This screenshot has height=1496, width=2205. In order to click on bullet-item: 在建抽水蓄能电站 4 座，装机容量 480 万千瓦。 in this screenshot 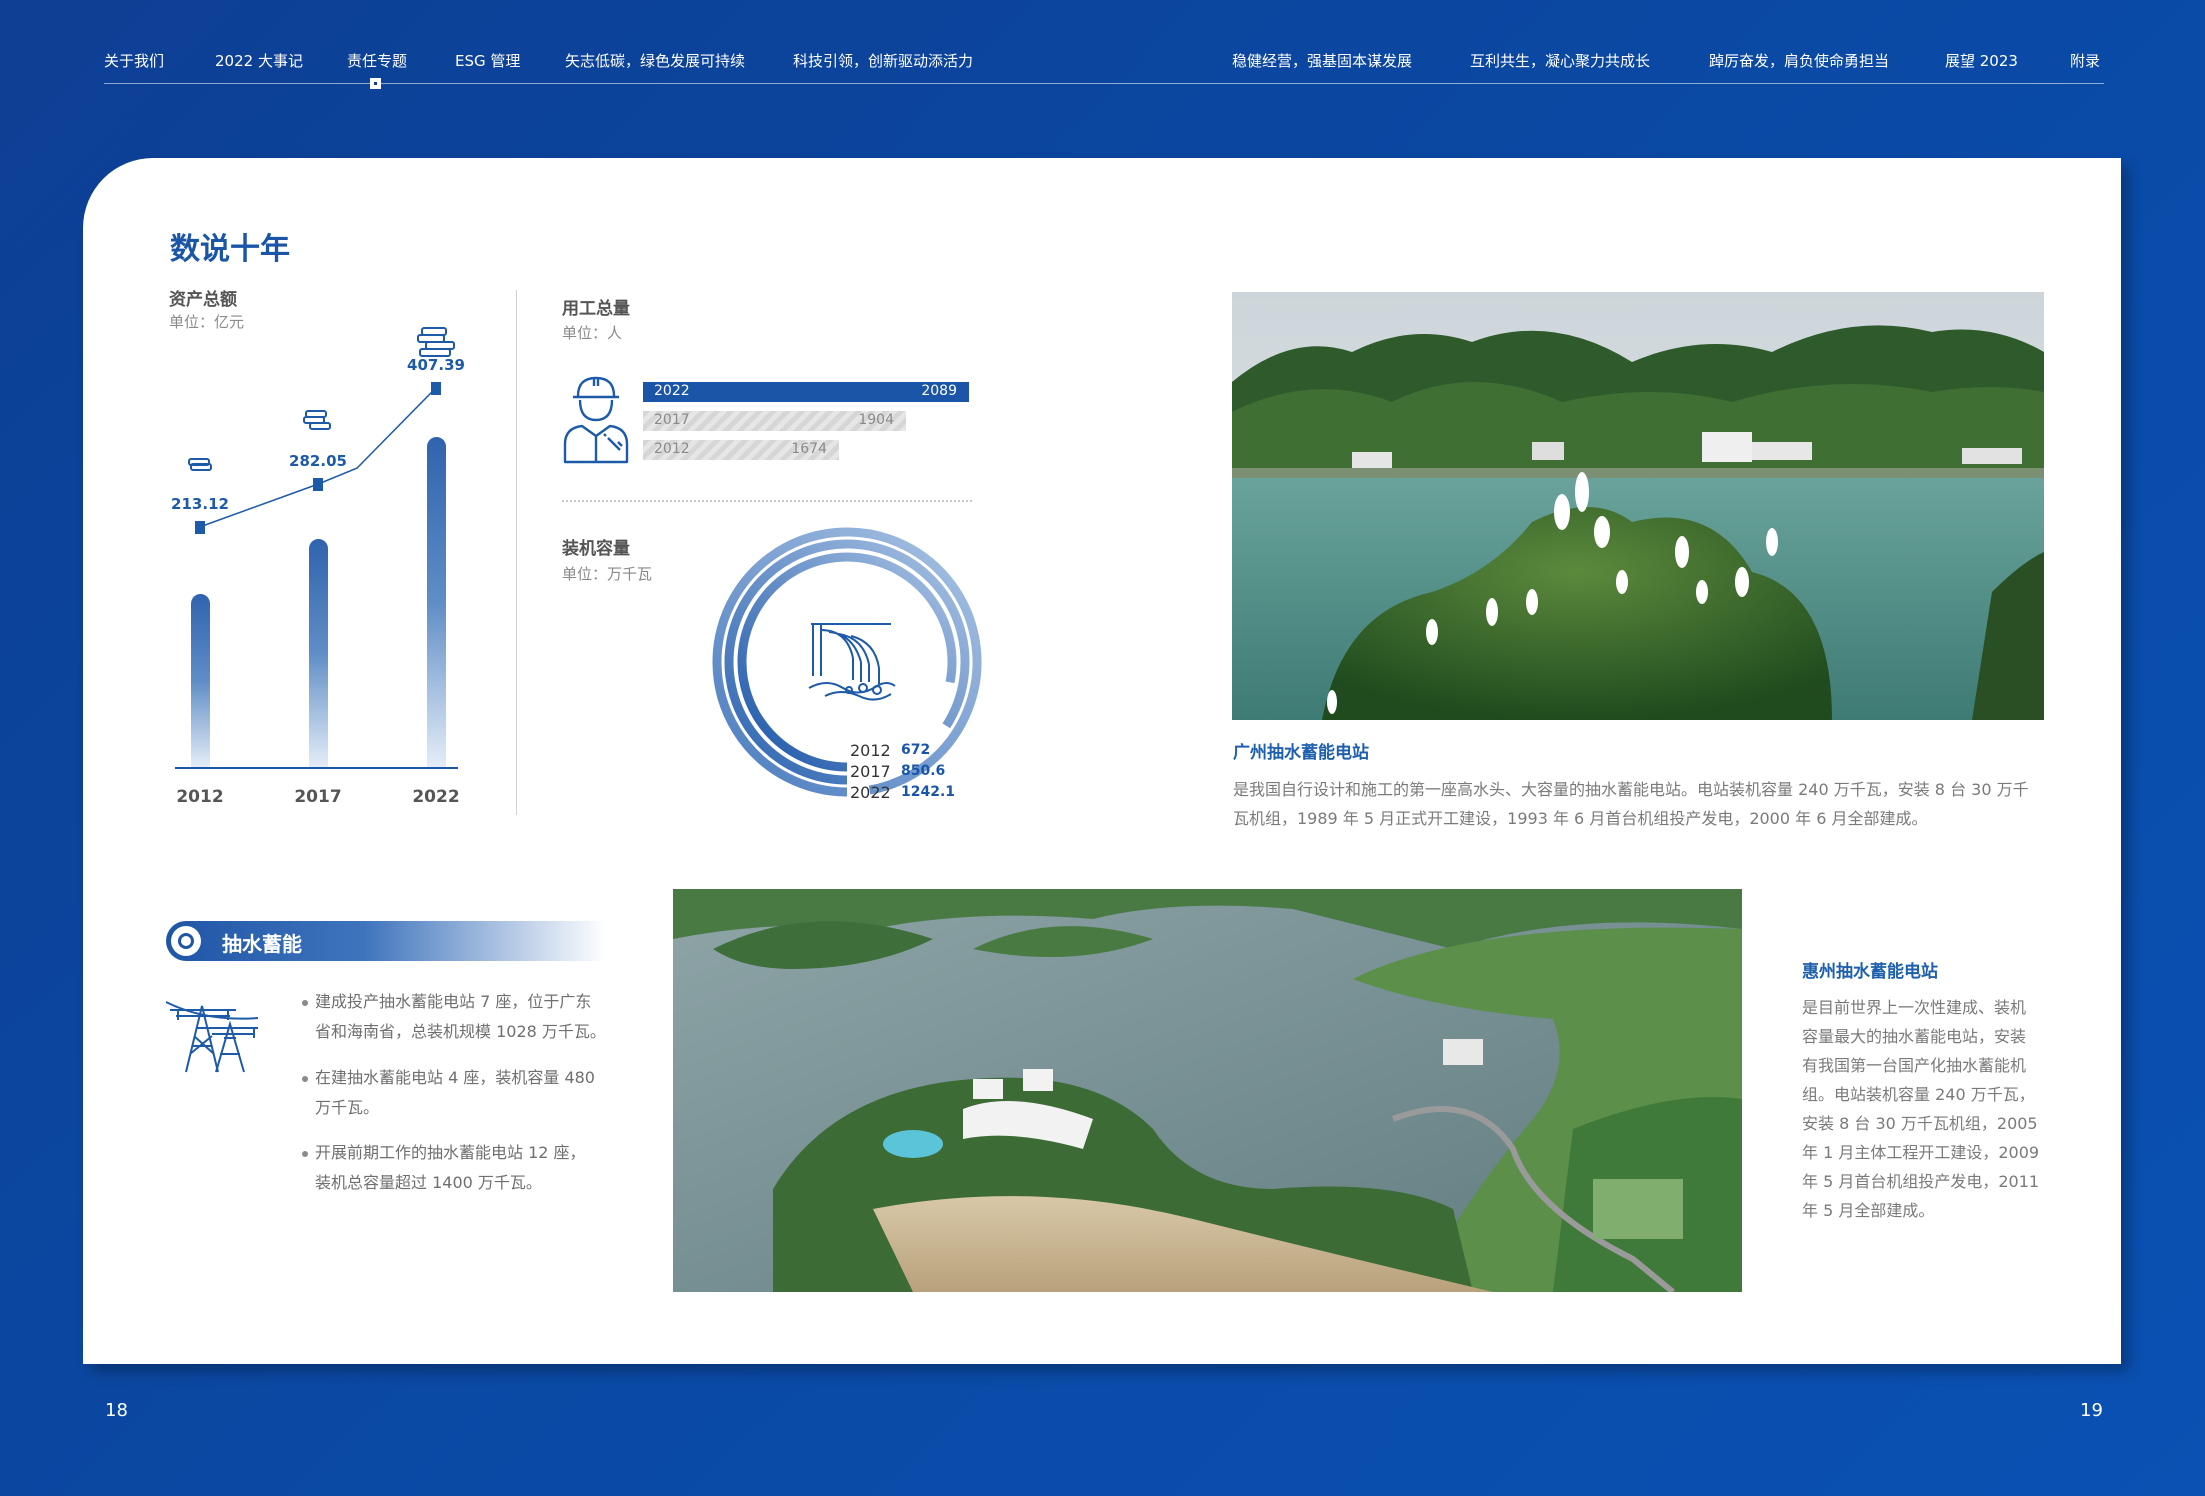, I will do `click(463, 1093)`.